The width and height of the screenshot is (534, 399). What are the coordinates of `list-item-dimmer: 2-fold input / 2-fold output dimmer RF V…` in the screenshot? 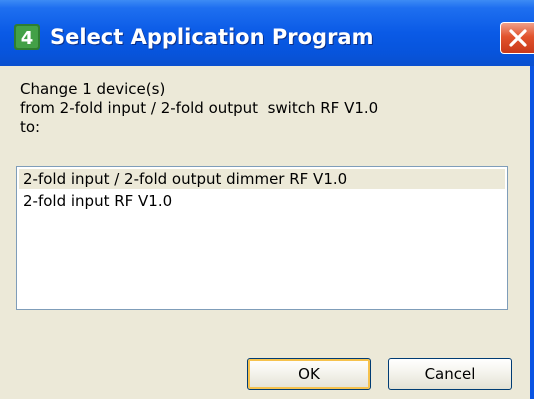 It's located at (262, 179).